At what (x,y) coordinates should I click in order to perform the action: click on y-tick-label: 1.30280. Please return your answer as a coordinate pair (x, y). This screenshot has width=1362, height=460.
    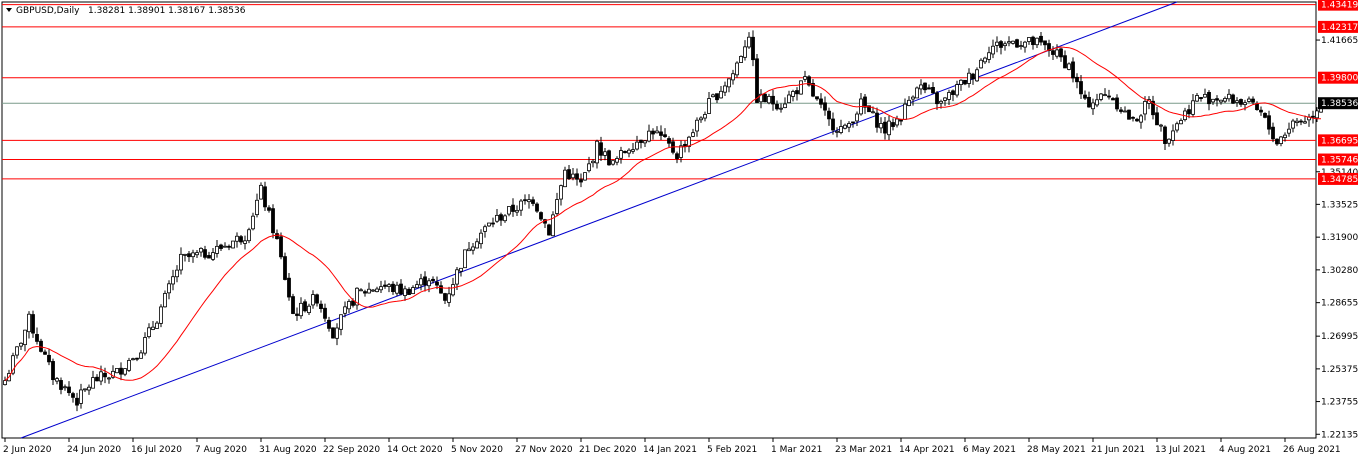
    Looking at the image, I should click on (1339, 271).